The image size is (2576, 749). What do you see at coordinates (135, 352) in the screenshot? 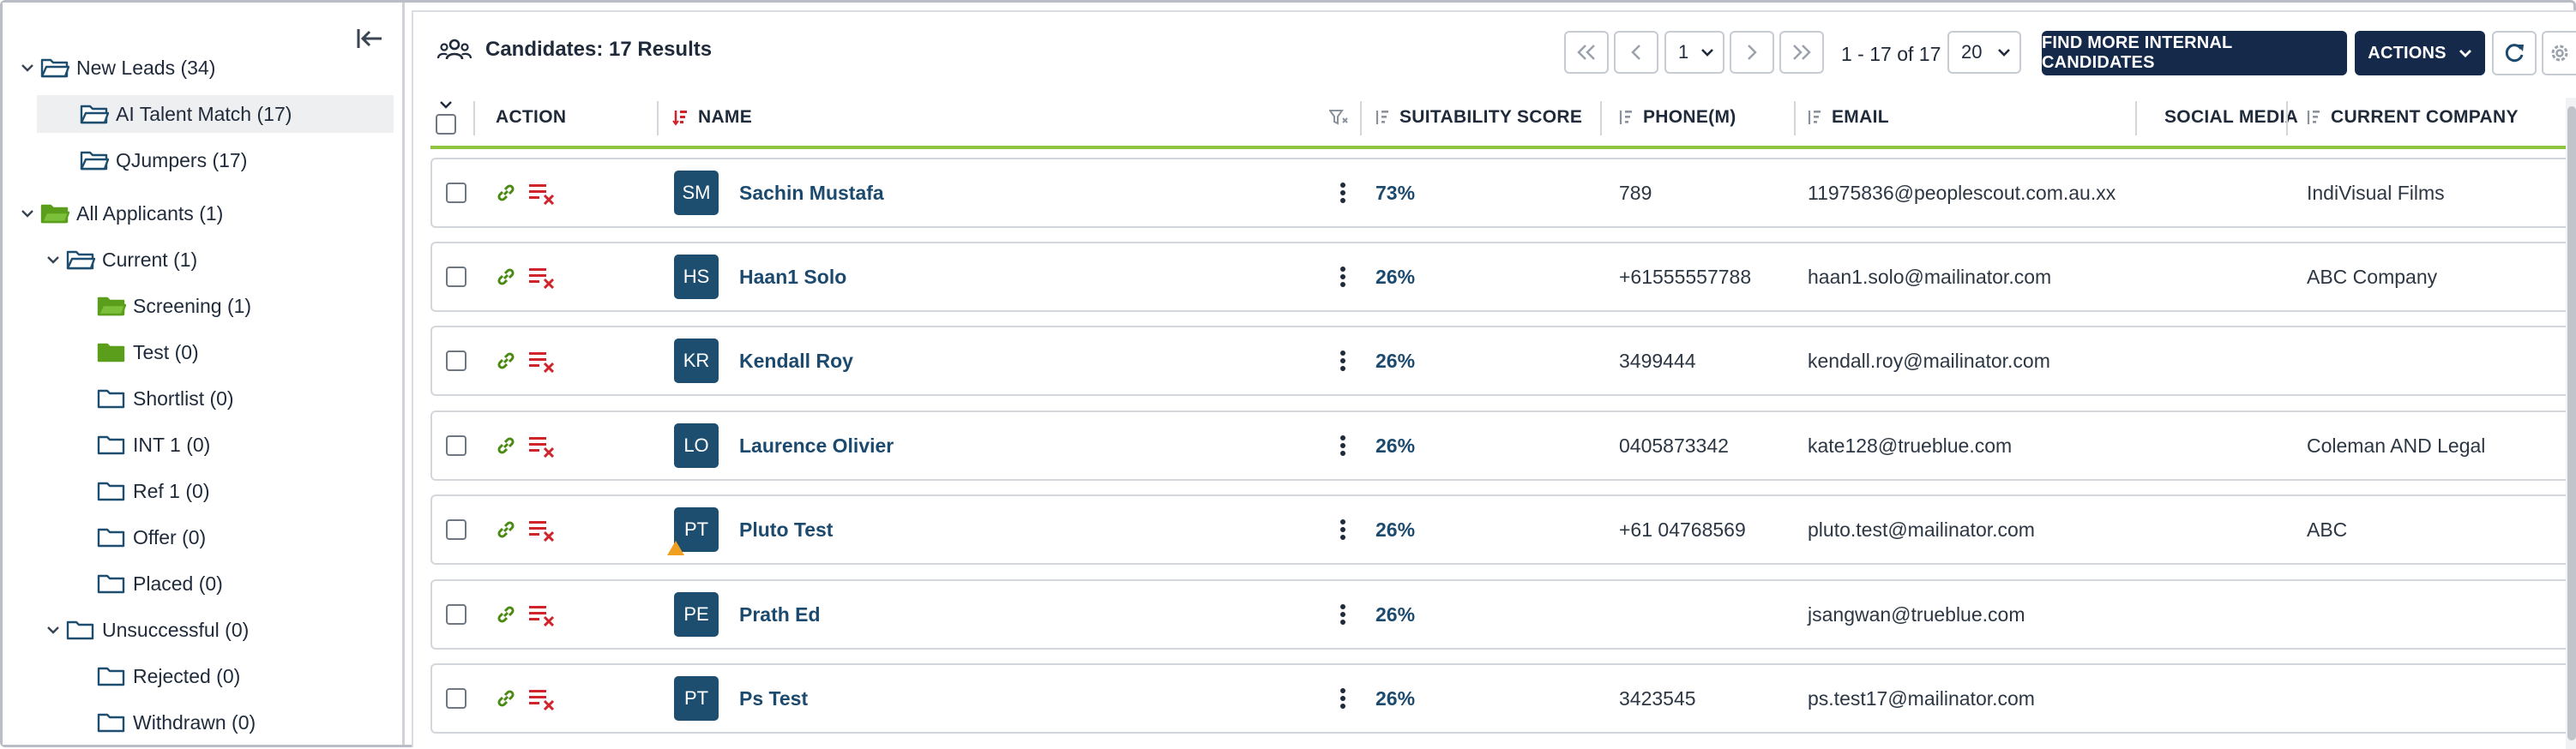
I see `tree-item: Test (0)` at bounding box center [135, 352].